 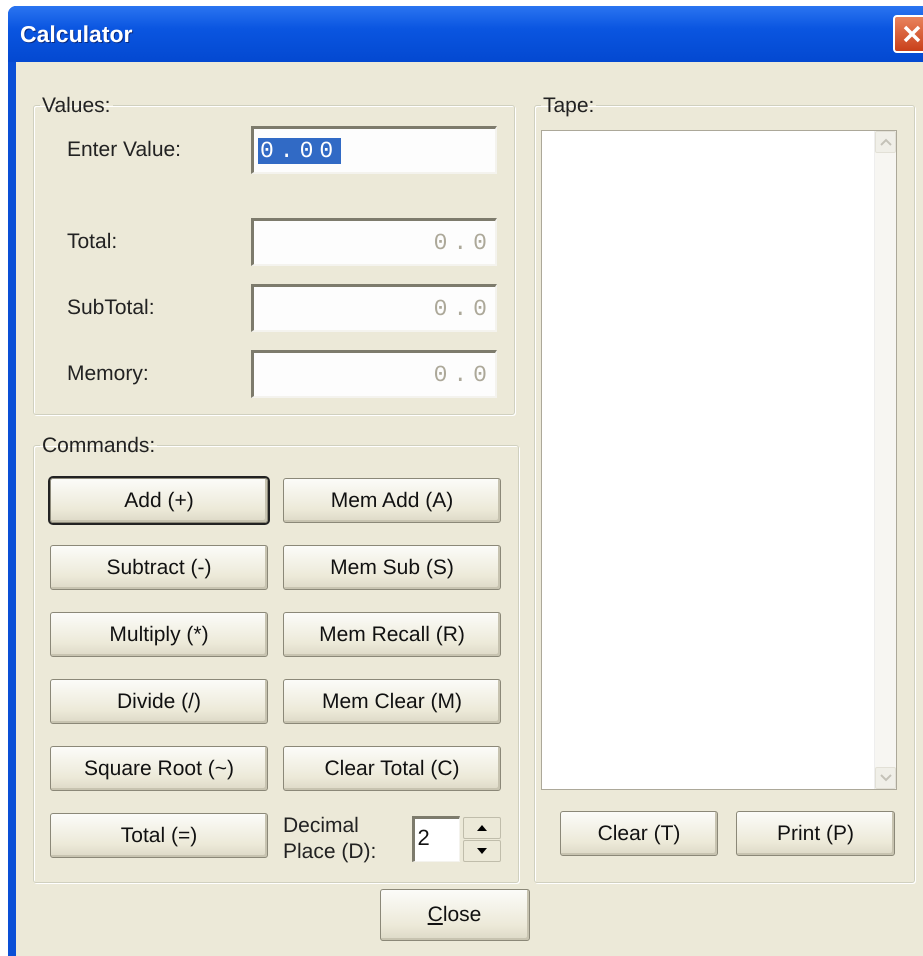 I want to click on tape-button: Clear (T), so click(x=639, y=833).